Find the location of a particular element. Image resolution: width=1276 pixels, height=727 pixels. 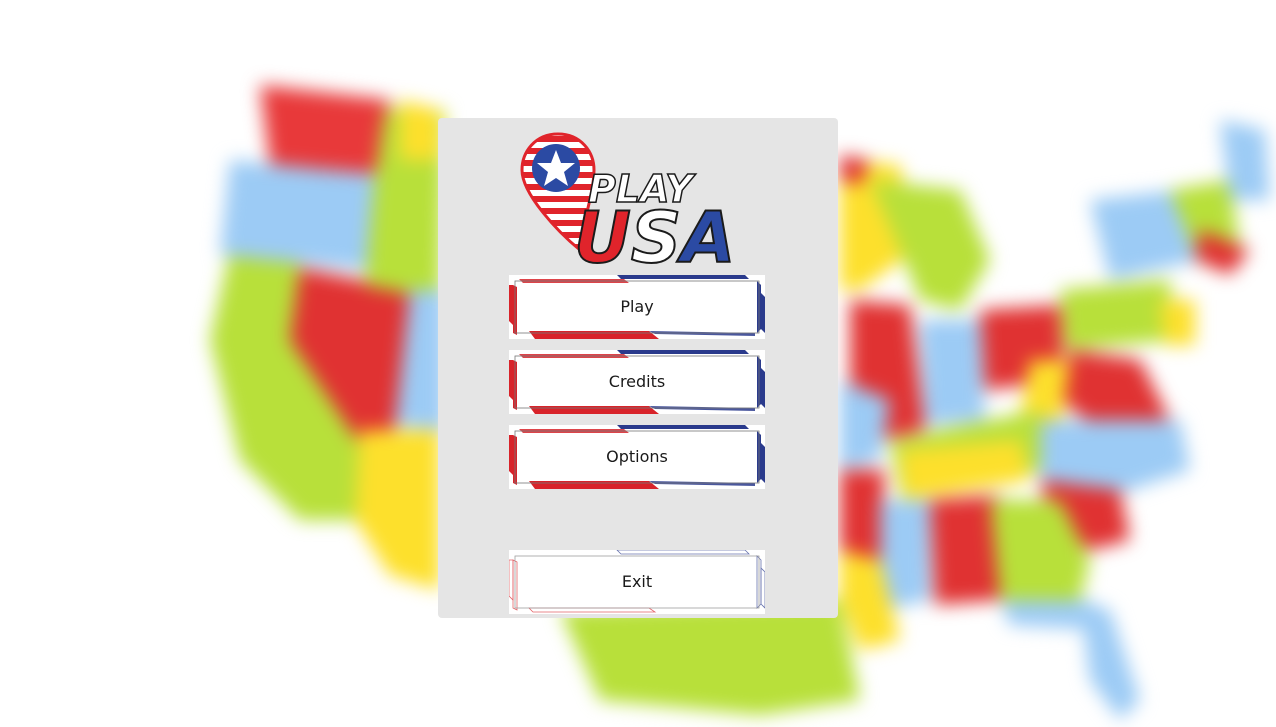

logo-usa-letter-a: A is located at coordinates (705, 234).